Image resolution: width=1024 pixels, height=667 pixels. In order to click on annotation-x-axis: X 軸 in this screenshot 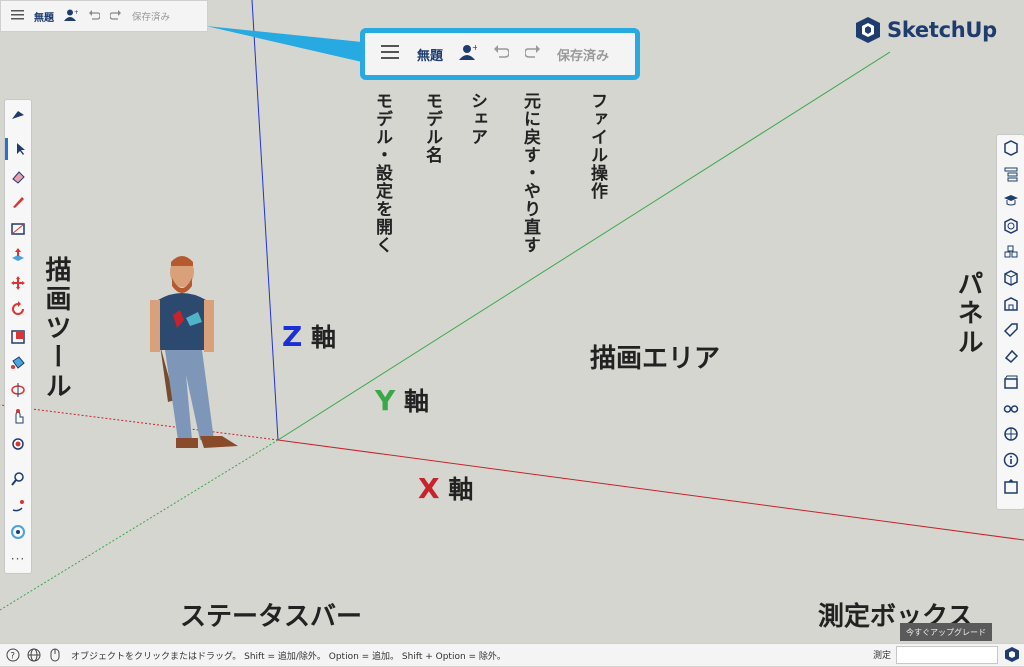, I will do `click(445, 488)`.